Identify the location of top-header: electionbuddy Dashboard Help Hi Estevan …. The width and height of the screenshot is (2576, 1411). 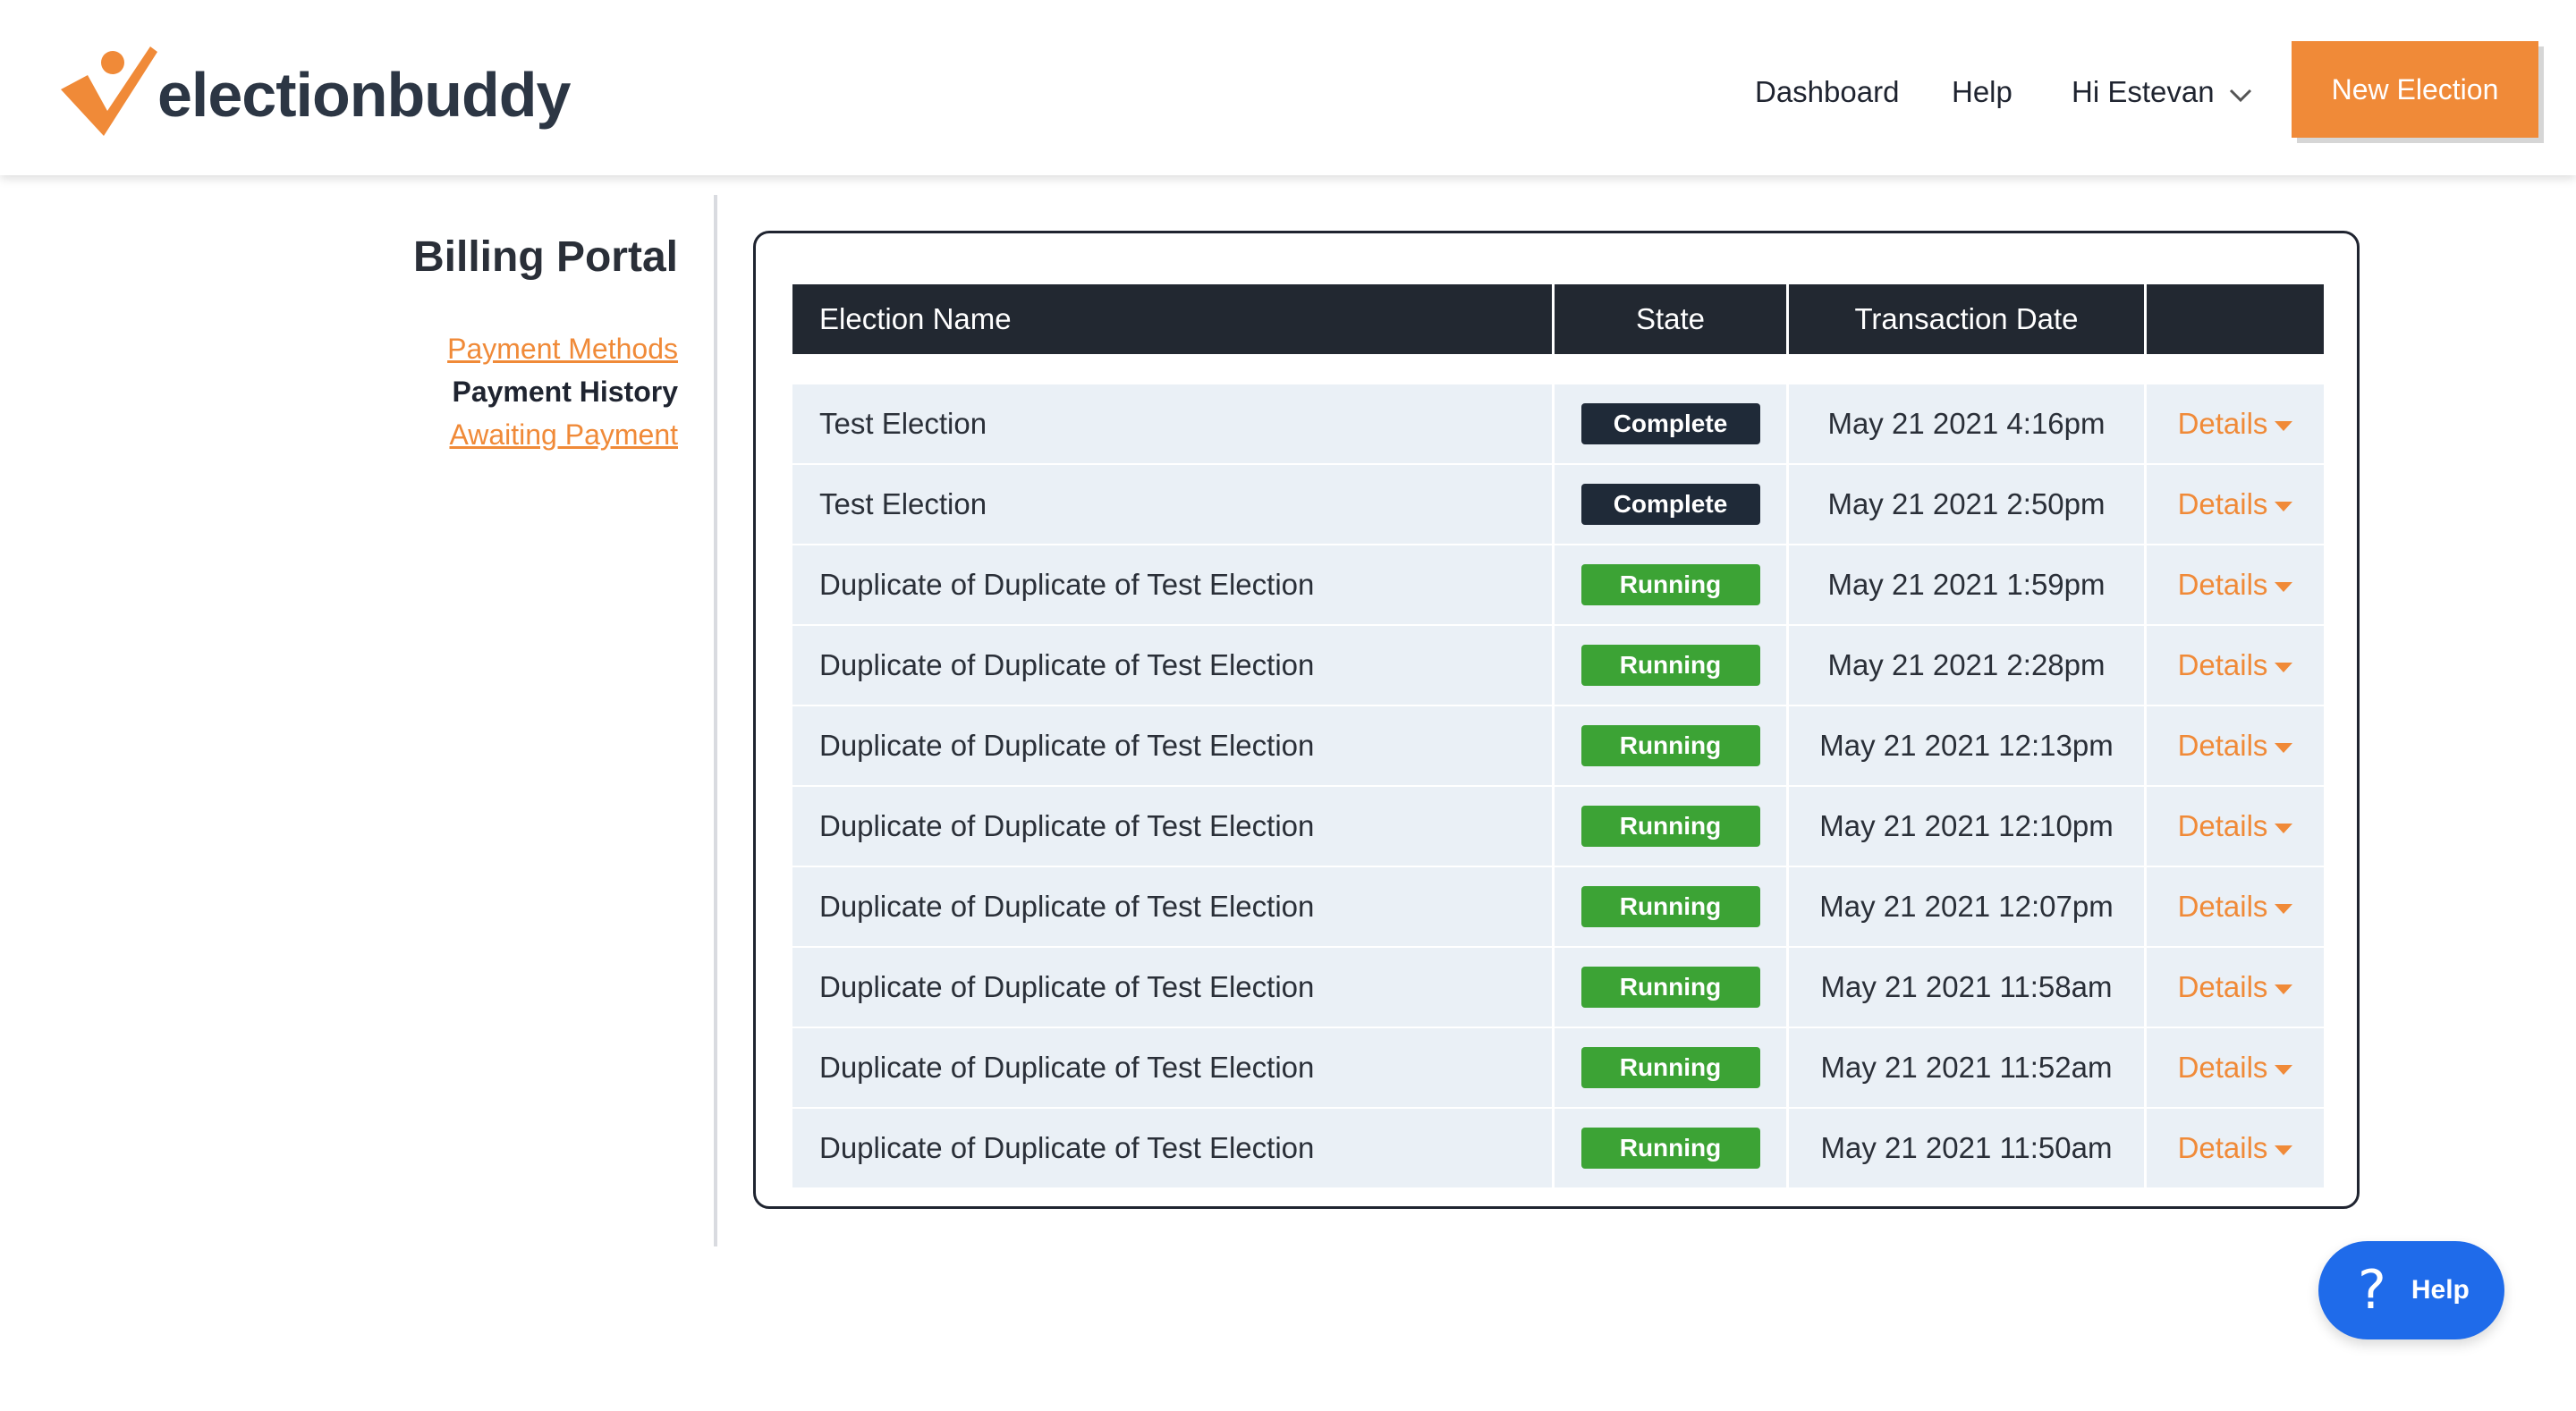
(1288, 87).